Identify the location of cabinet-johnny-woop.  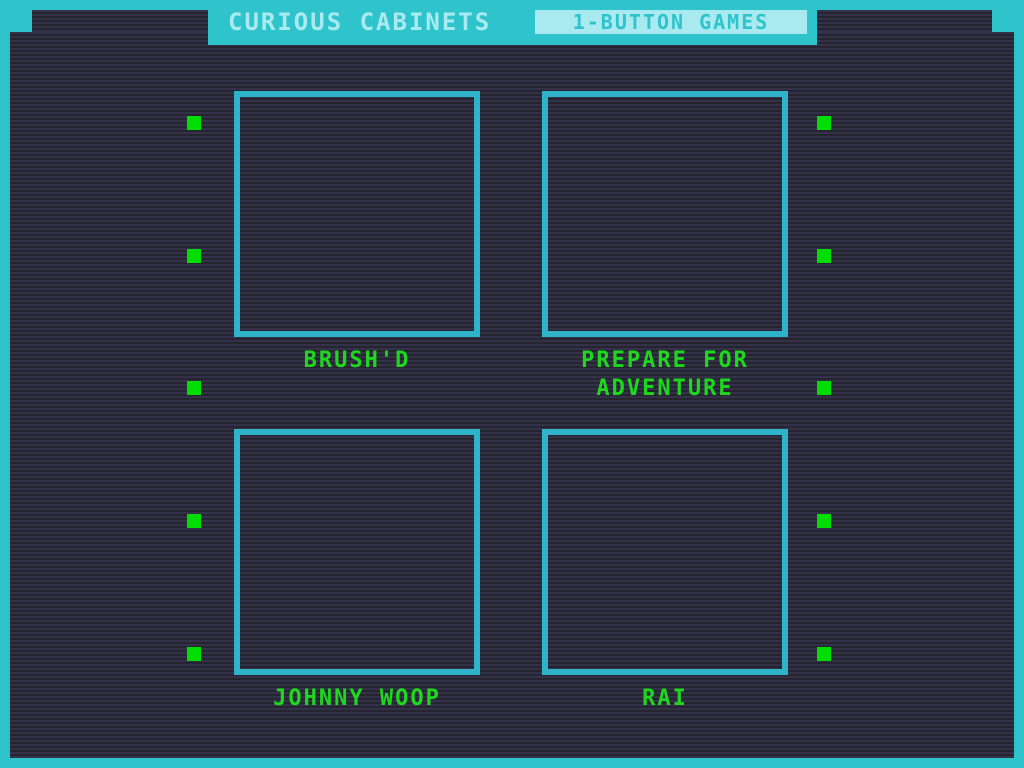
(357, 552).